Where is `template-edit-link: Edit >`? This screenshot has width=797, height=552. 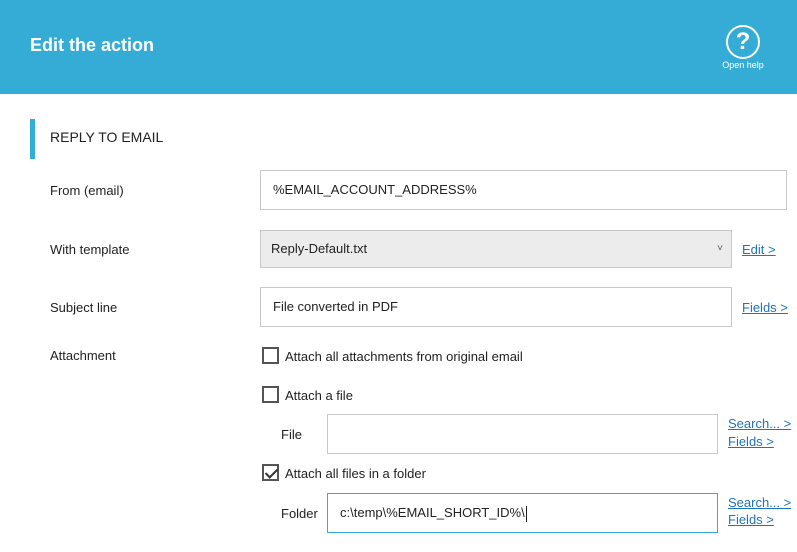 template-edit-link: Edit > is located at coordinates (759, 249).